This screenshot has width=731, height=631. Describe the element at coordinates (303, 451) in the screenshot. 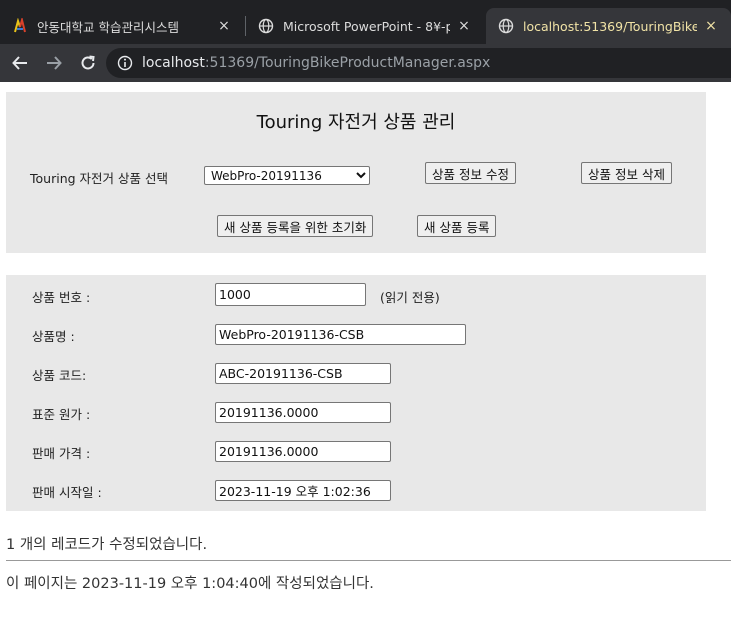

I see `list-price-field` at that location.